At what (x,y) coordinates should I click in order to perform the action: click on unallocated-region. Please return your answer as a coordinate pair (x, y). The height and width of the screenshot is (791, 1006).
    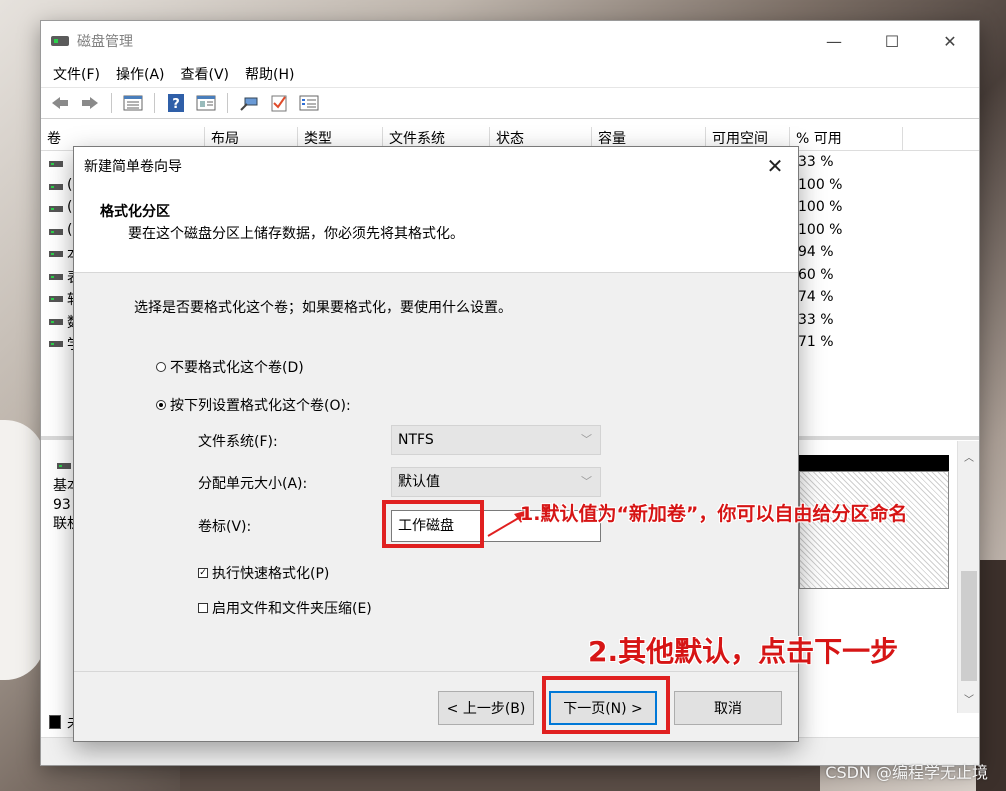
    Looking at the image, I should click on (874, 530).